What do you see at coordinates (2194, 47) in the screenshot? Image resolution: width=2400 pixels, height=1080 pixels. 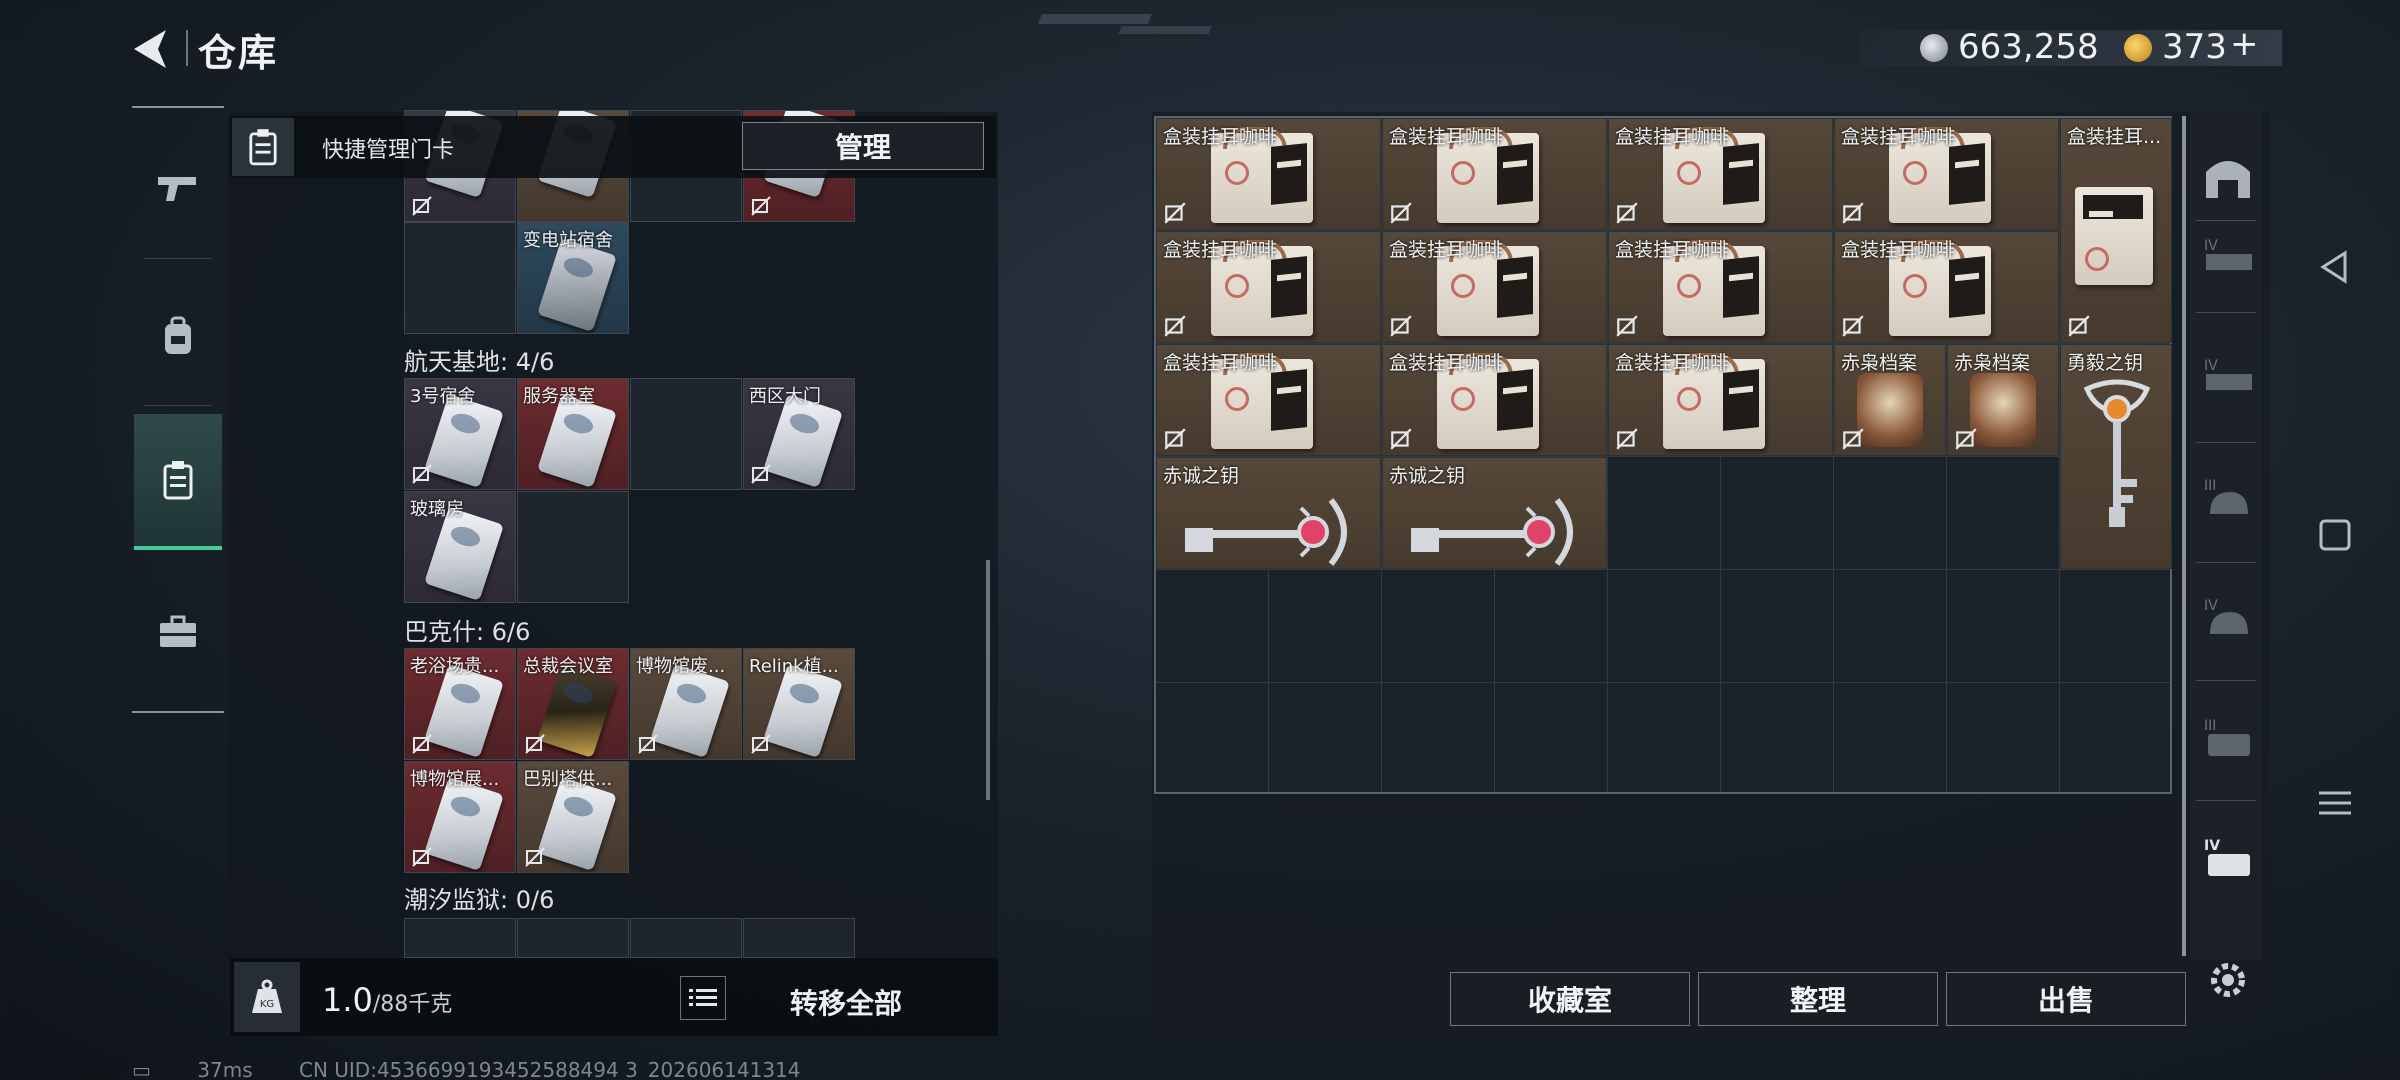 I see `gold-amount: 373` at bounding box center [2194, 47].